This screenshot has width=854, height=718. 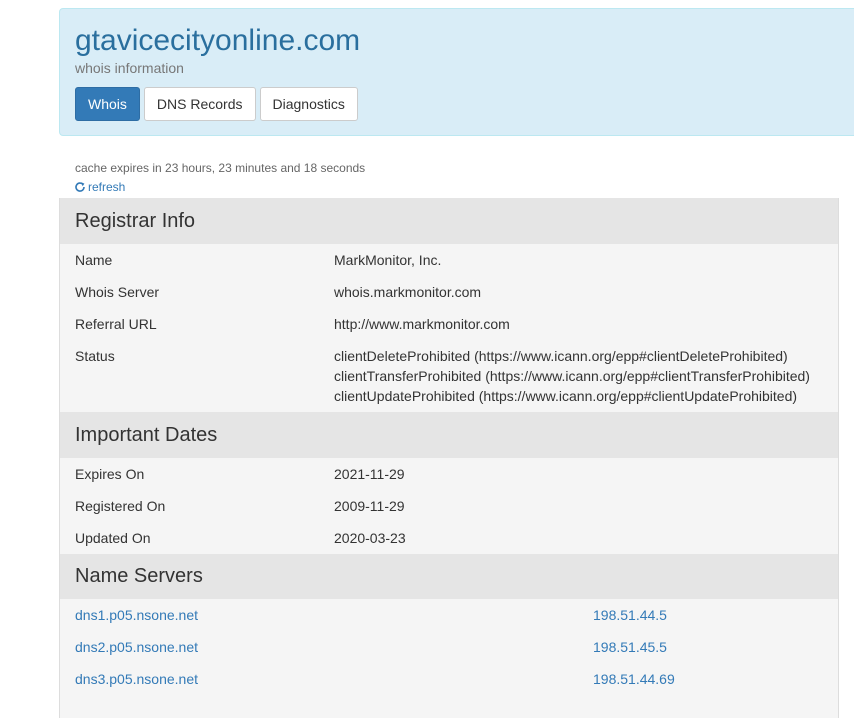 I want to click on expires-on-value: 2021-11-29, so click(x=369, y=474).